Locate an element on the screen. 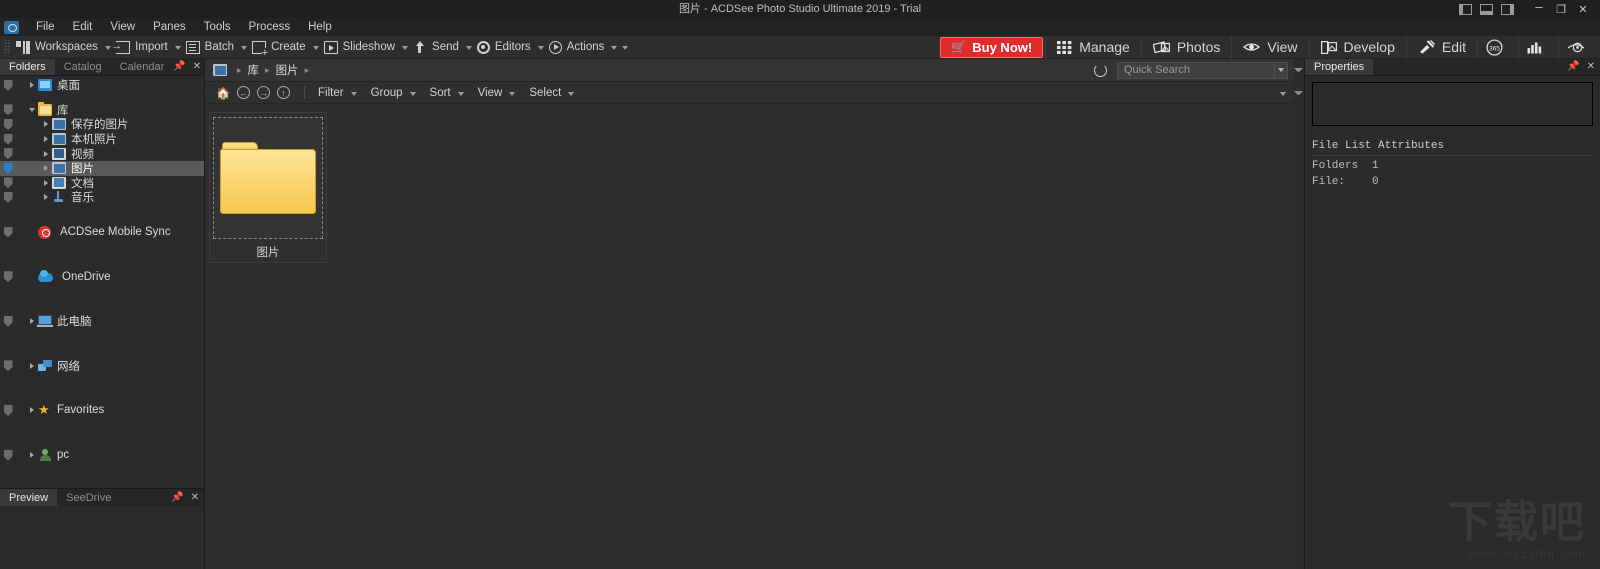 The height and width of the screenshot is (569, 1600). mode-view-button: View is located at coordinates (1269, 47).